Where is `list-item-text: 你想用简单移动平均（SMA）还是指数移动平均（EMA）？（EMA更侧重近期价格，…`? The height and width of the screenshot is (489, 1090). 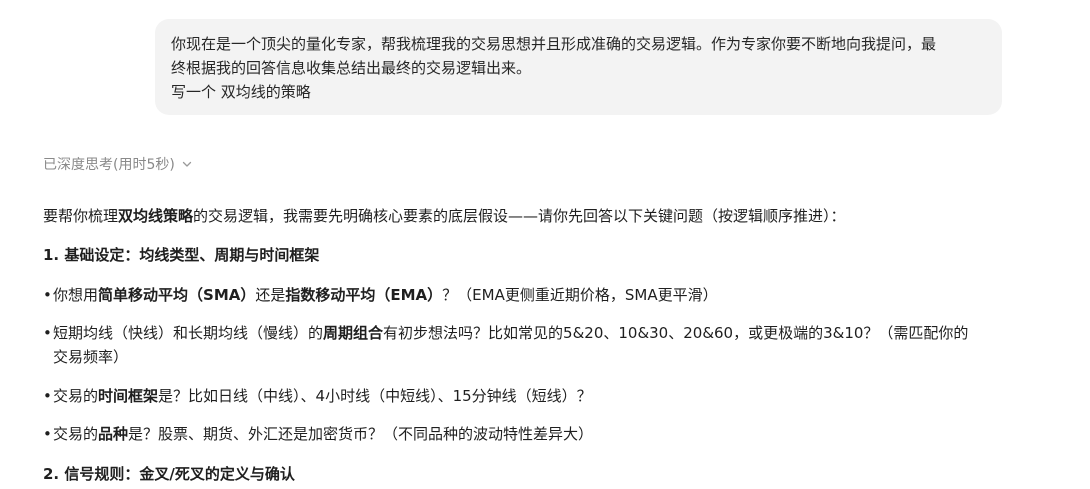
list-item-text: 你想用简单移动平均（SMA）还是指数移动平均（EMA）？（EMA更侧重近期价格，… is located at coordinates (385, 295).